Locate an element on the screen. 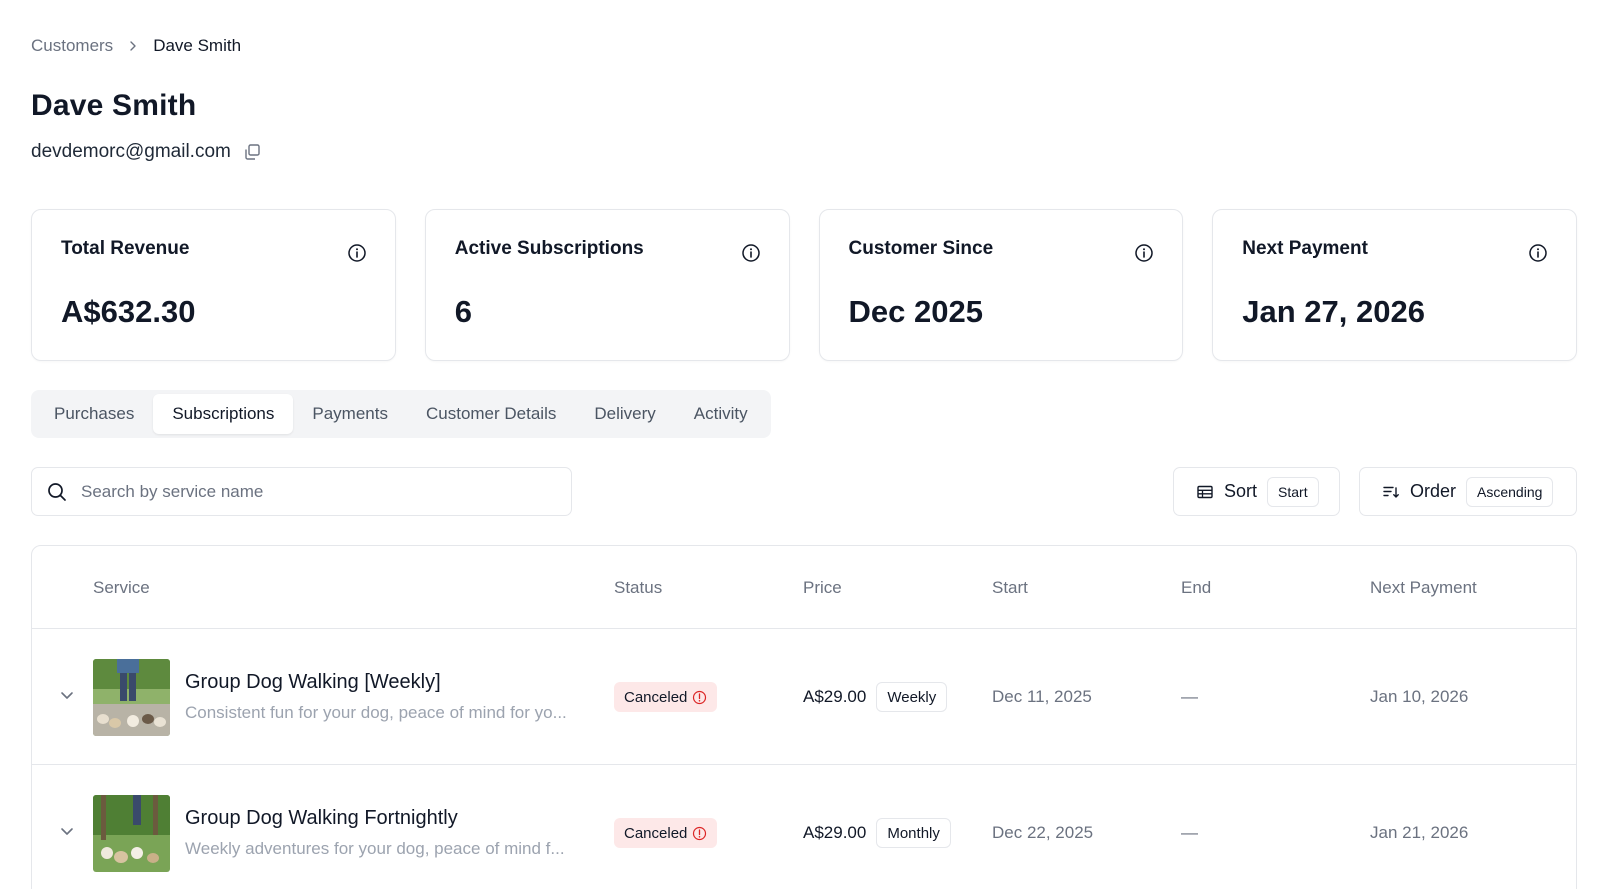 This screenshot has height=889, width=1600. next-payment-cell: Jan 10, 2026 is located at coordinates (1419, 697).